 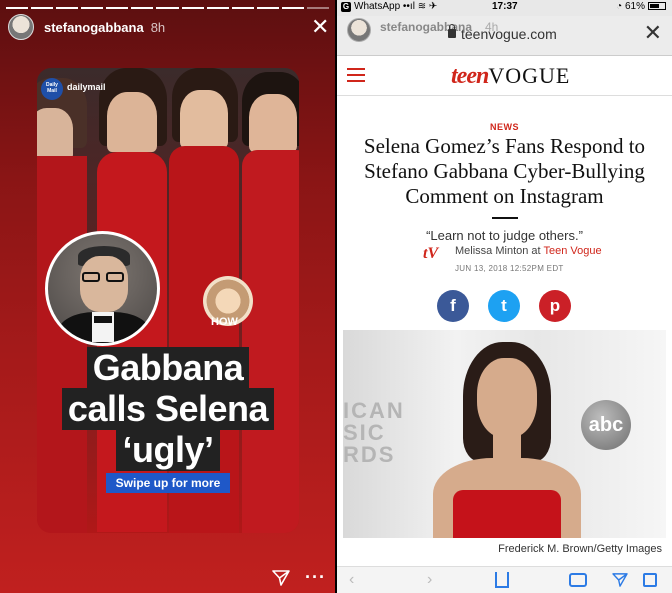 I want to click on twitter-share-icon: t, so click(x=504, y=306).